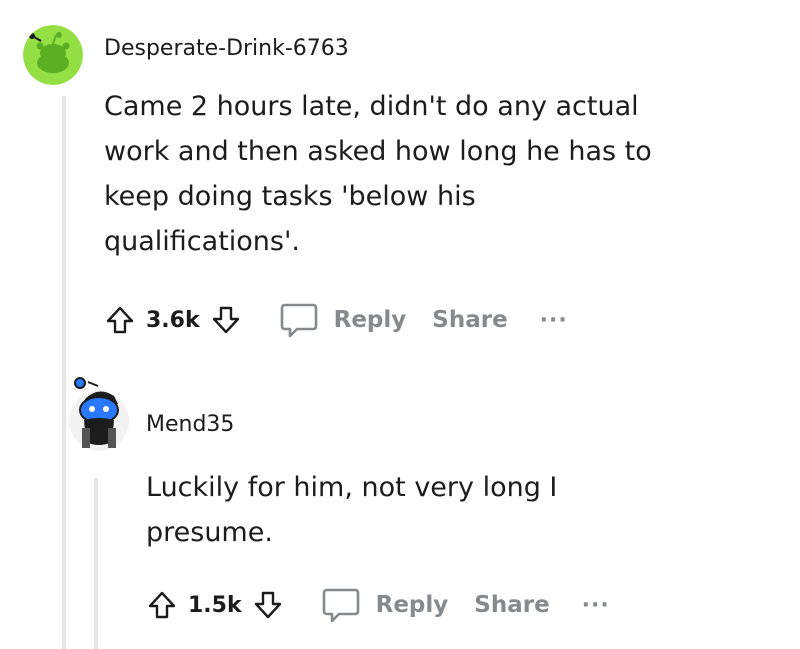 The height and width of the screenshot is (649, 800). What do you see at coordinates (352, 487) in the screenshot?
I see `comment-line: Luckily for him, not very long I` at bounding box center [352, 487].